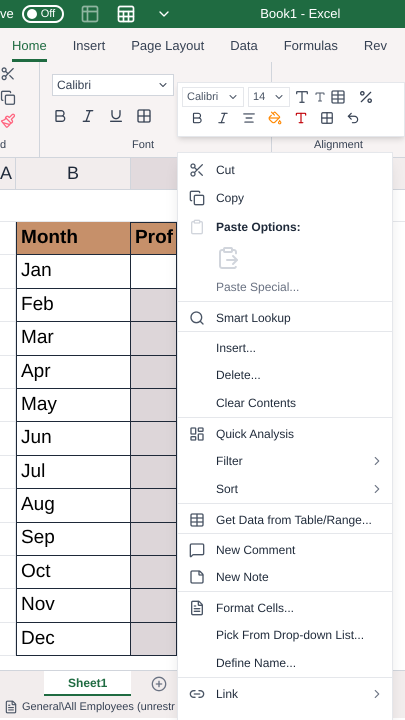 The height and width of the screenshot is (720, 405). What do you see at coordinates (285, 170) in the screenshot?
I see `menu-item: Cut` at bounding box center [285, 170].